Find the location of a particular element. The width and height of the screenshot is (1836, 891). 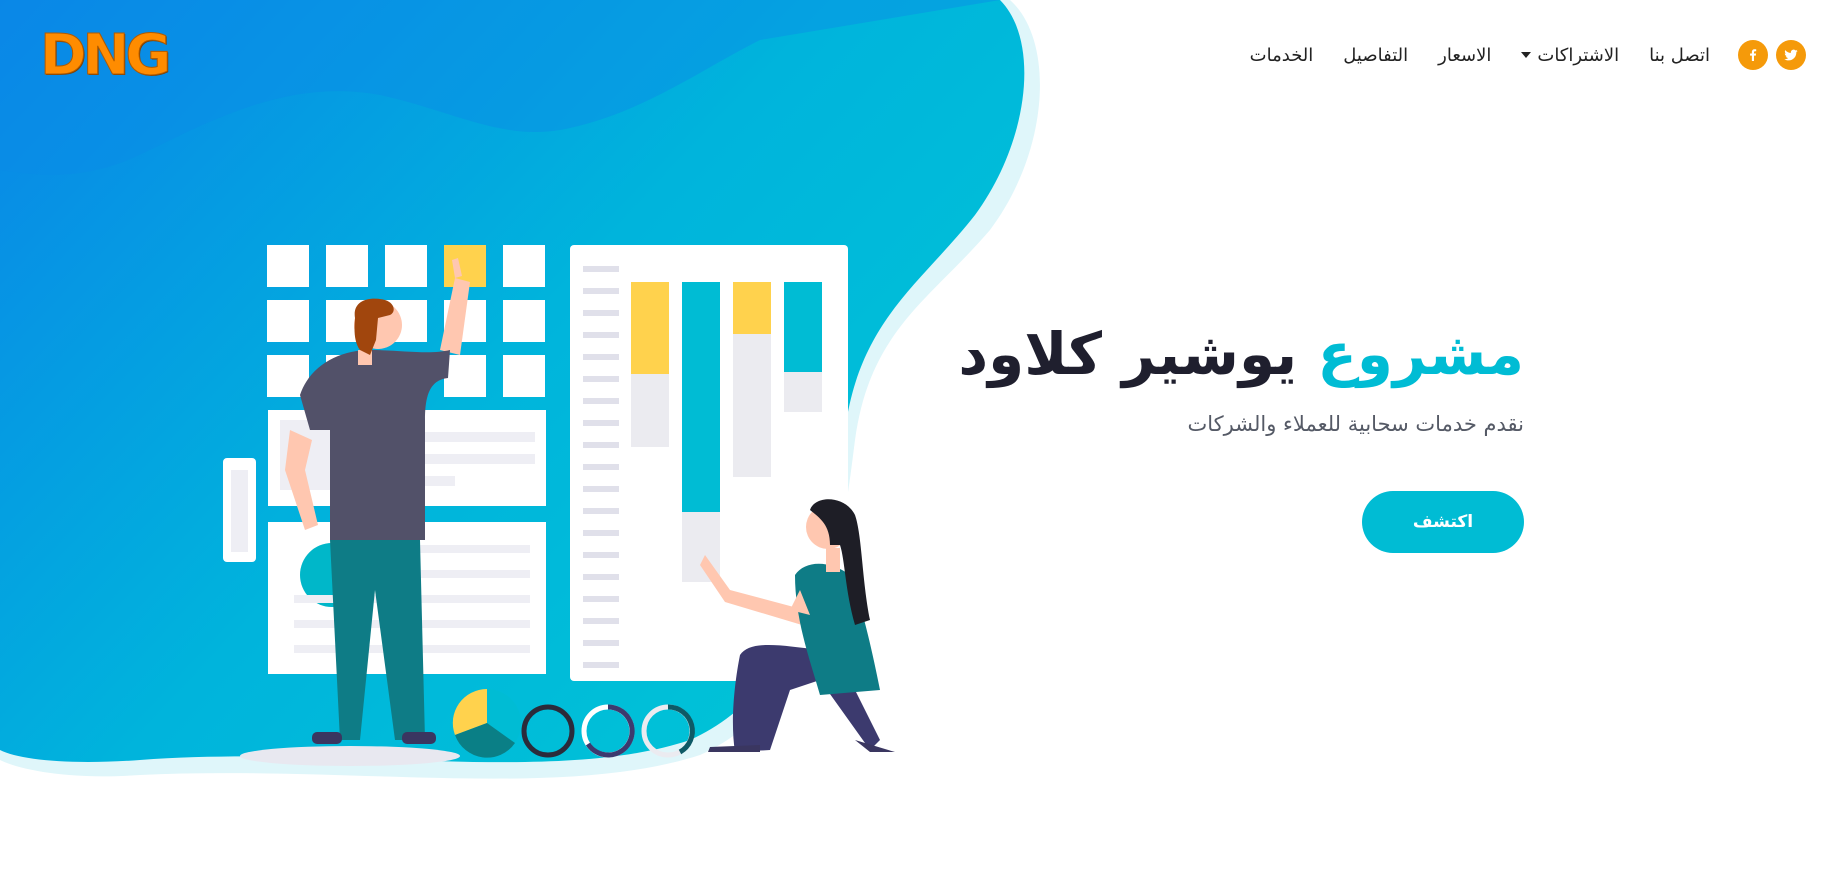

nav-details: التفاصيل is located at coordinates (1375, 55).